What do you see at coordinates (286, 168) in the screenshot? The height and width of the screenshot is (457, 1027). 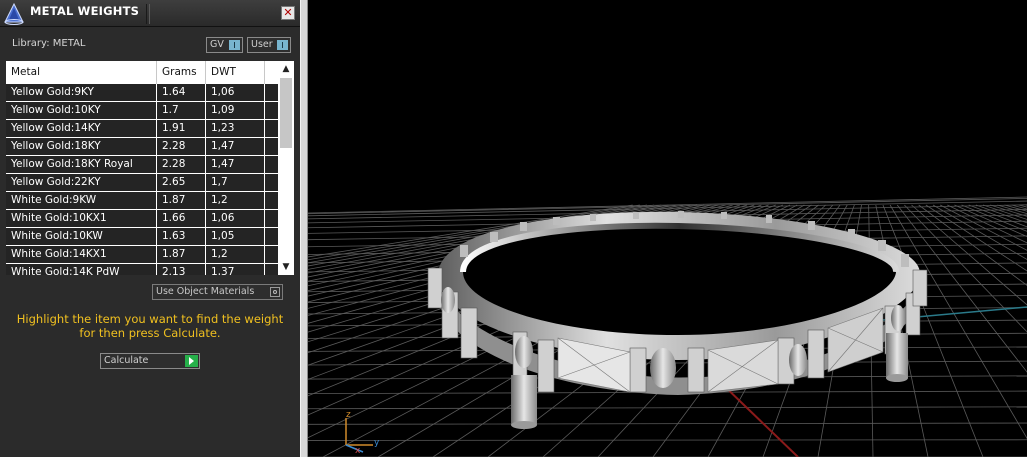 I see `table-scrollbar: ▲ ▼` at bounding box center [286, 168].